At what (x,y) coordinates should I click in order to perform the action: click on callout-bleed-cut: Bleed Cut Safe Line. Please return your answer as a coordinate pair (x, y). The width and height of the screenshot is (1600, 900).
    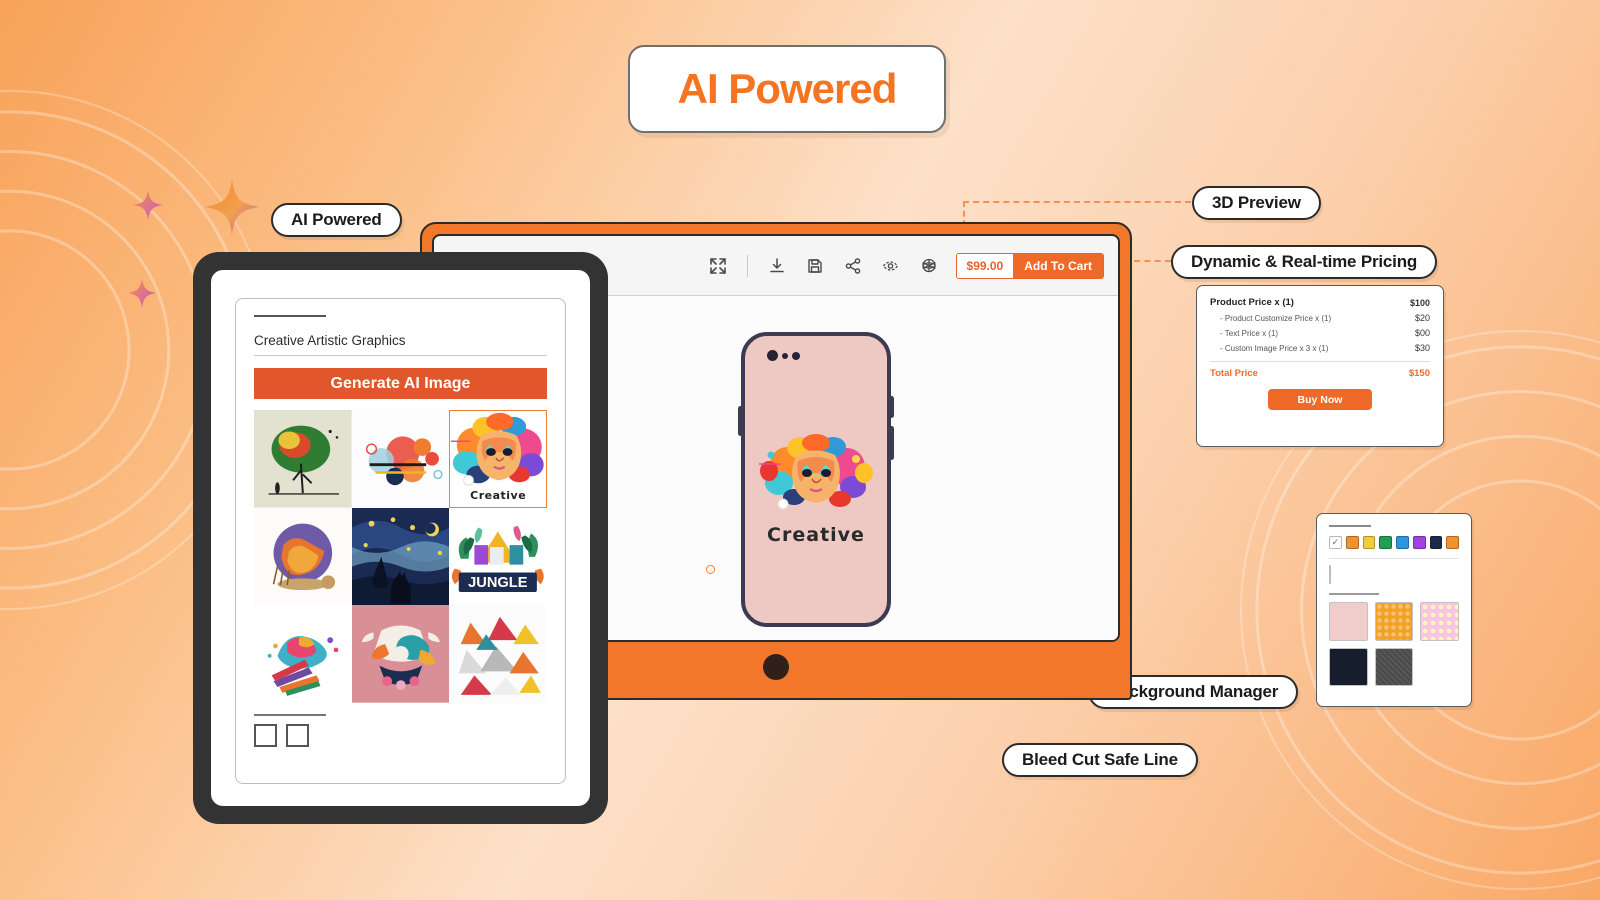
    Looking at the image, I should click on (1100, 760).